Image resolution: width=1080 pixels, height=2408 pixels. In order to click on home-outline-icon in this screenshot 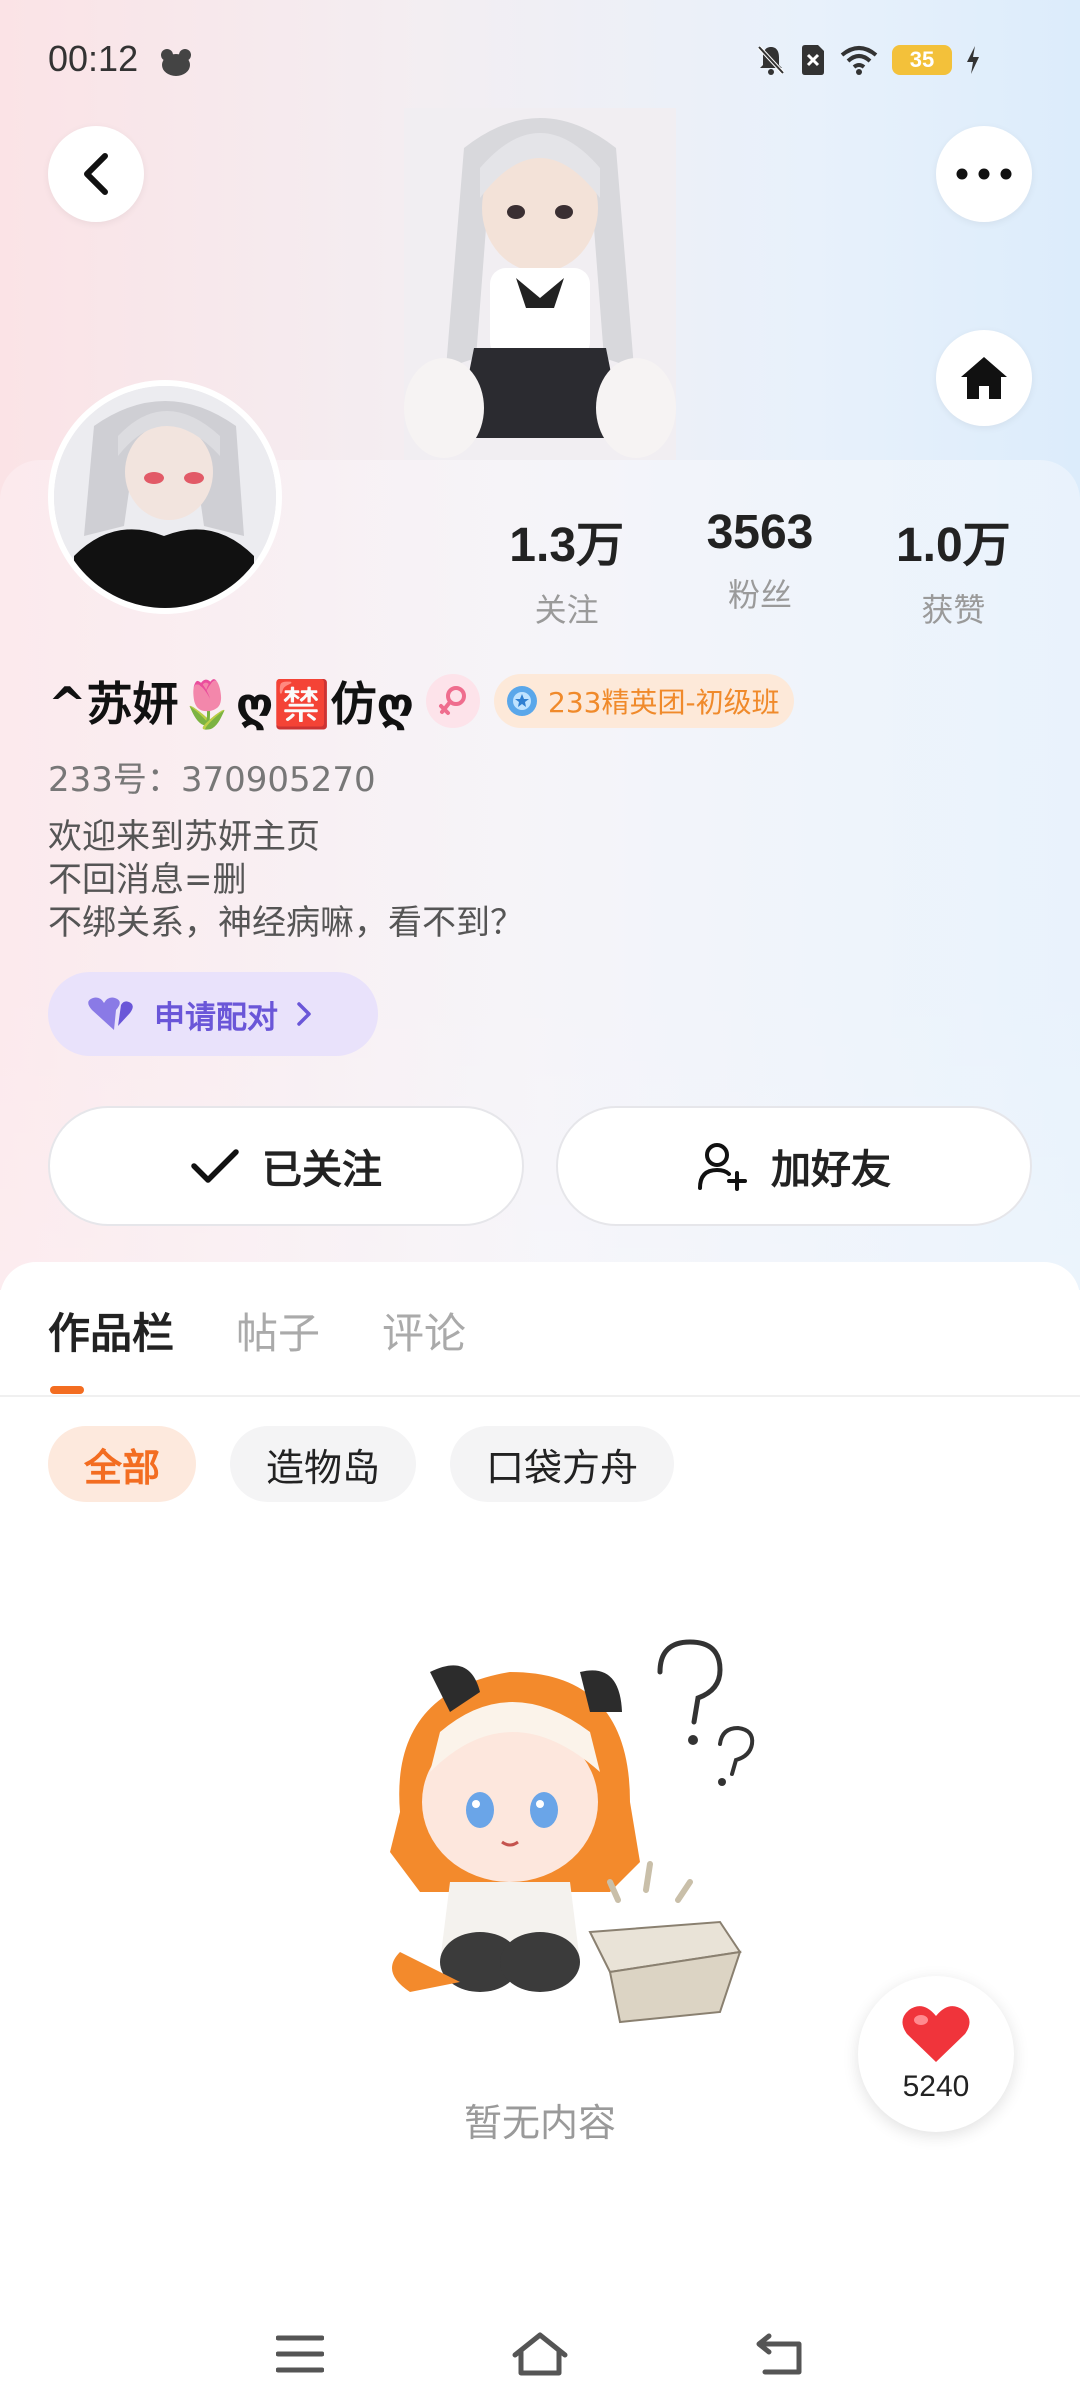, I will do `click(540, 2354)`.